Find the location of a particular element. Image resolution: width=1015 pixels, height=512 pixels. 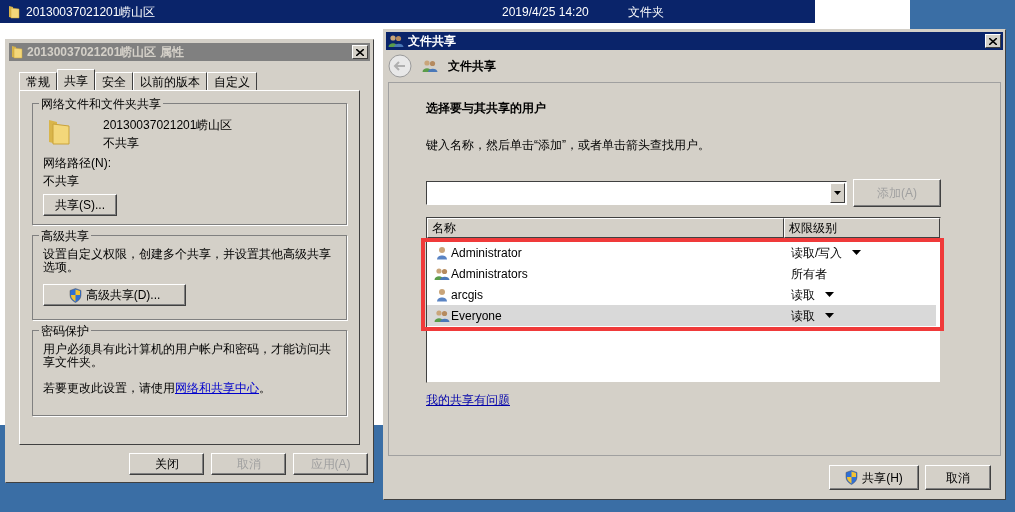

tab: 常规 is located at coordinates (38, 81).